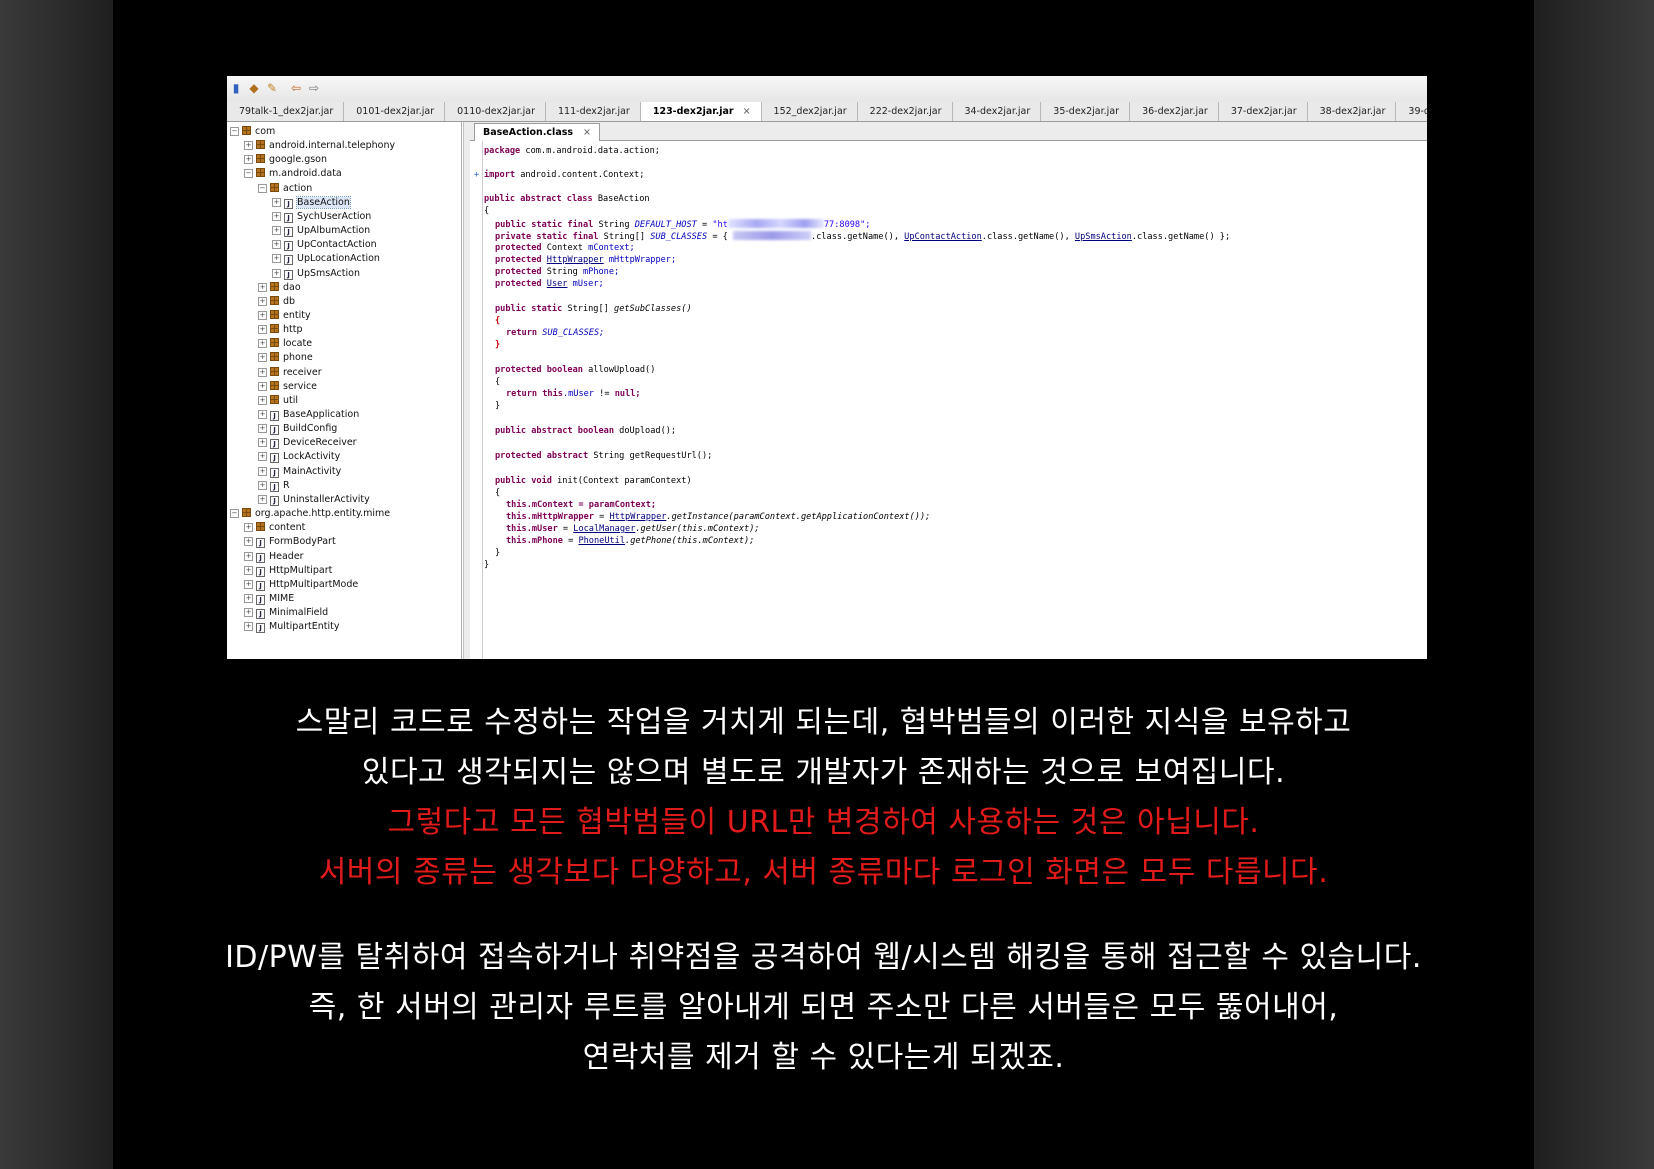 The height and width of the screenshot is (1169, 1654). I want to click on tree-item: − org.apache.http.entity.mime, so click(310, 514).